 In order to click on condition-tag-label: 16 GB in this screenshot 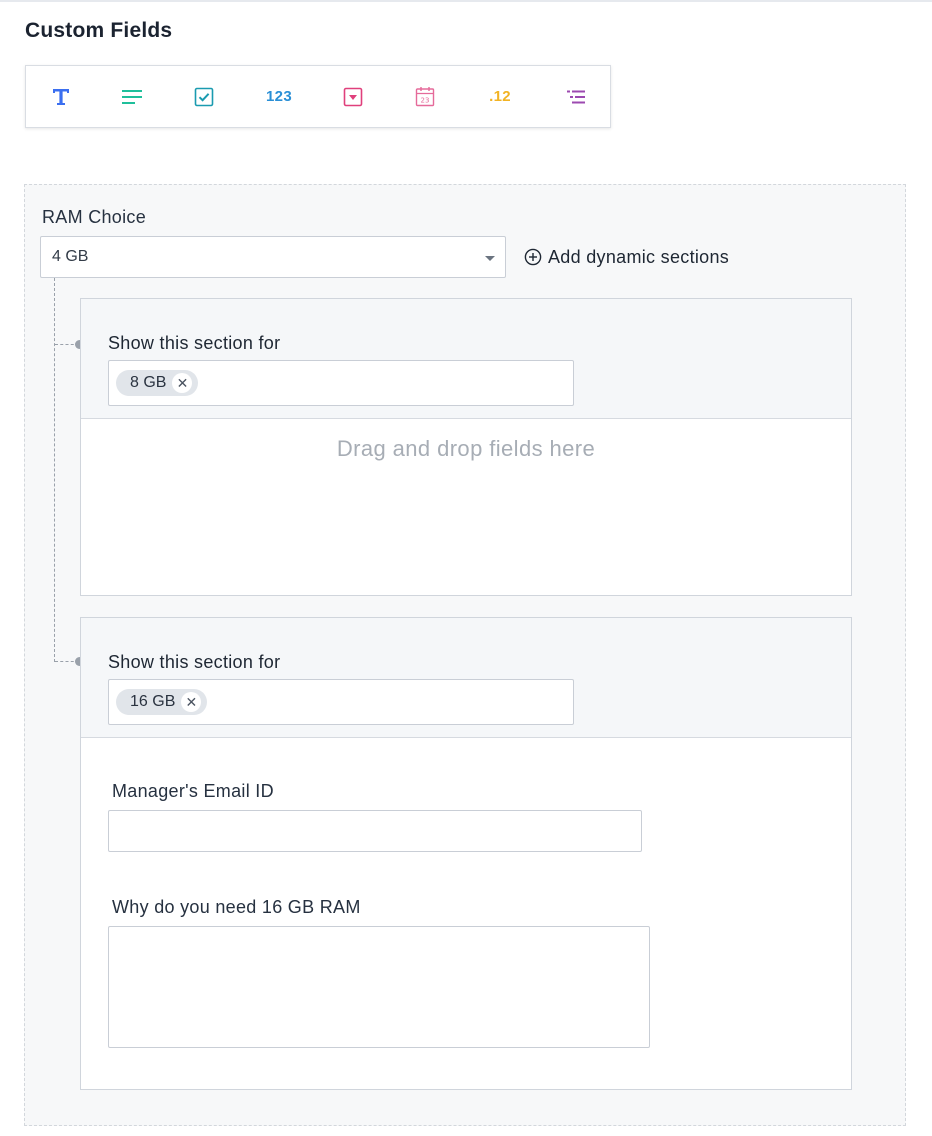, I will do `click(153, 701)`.